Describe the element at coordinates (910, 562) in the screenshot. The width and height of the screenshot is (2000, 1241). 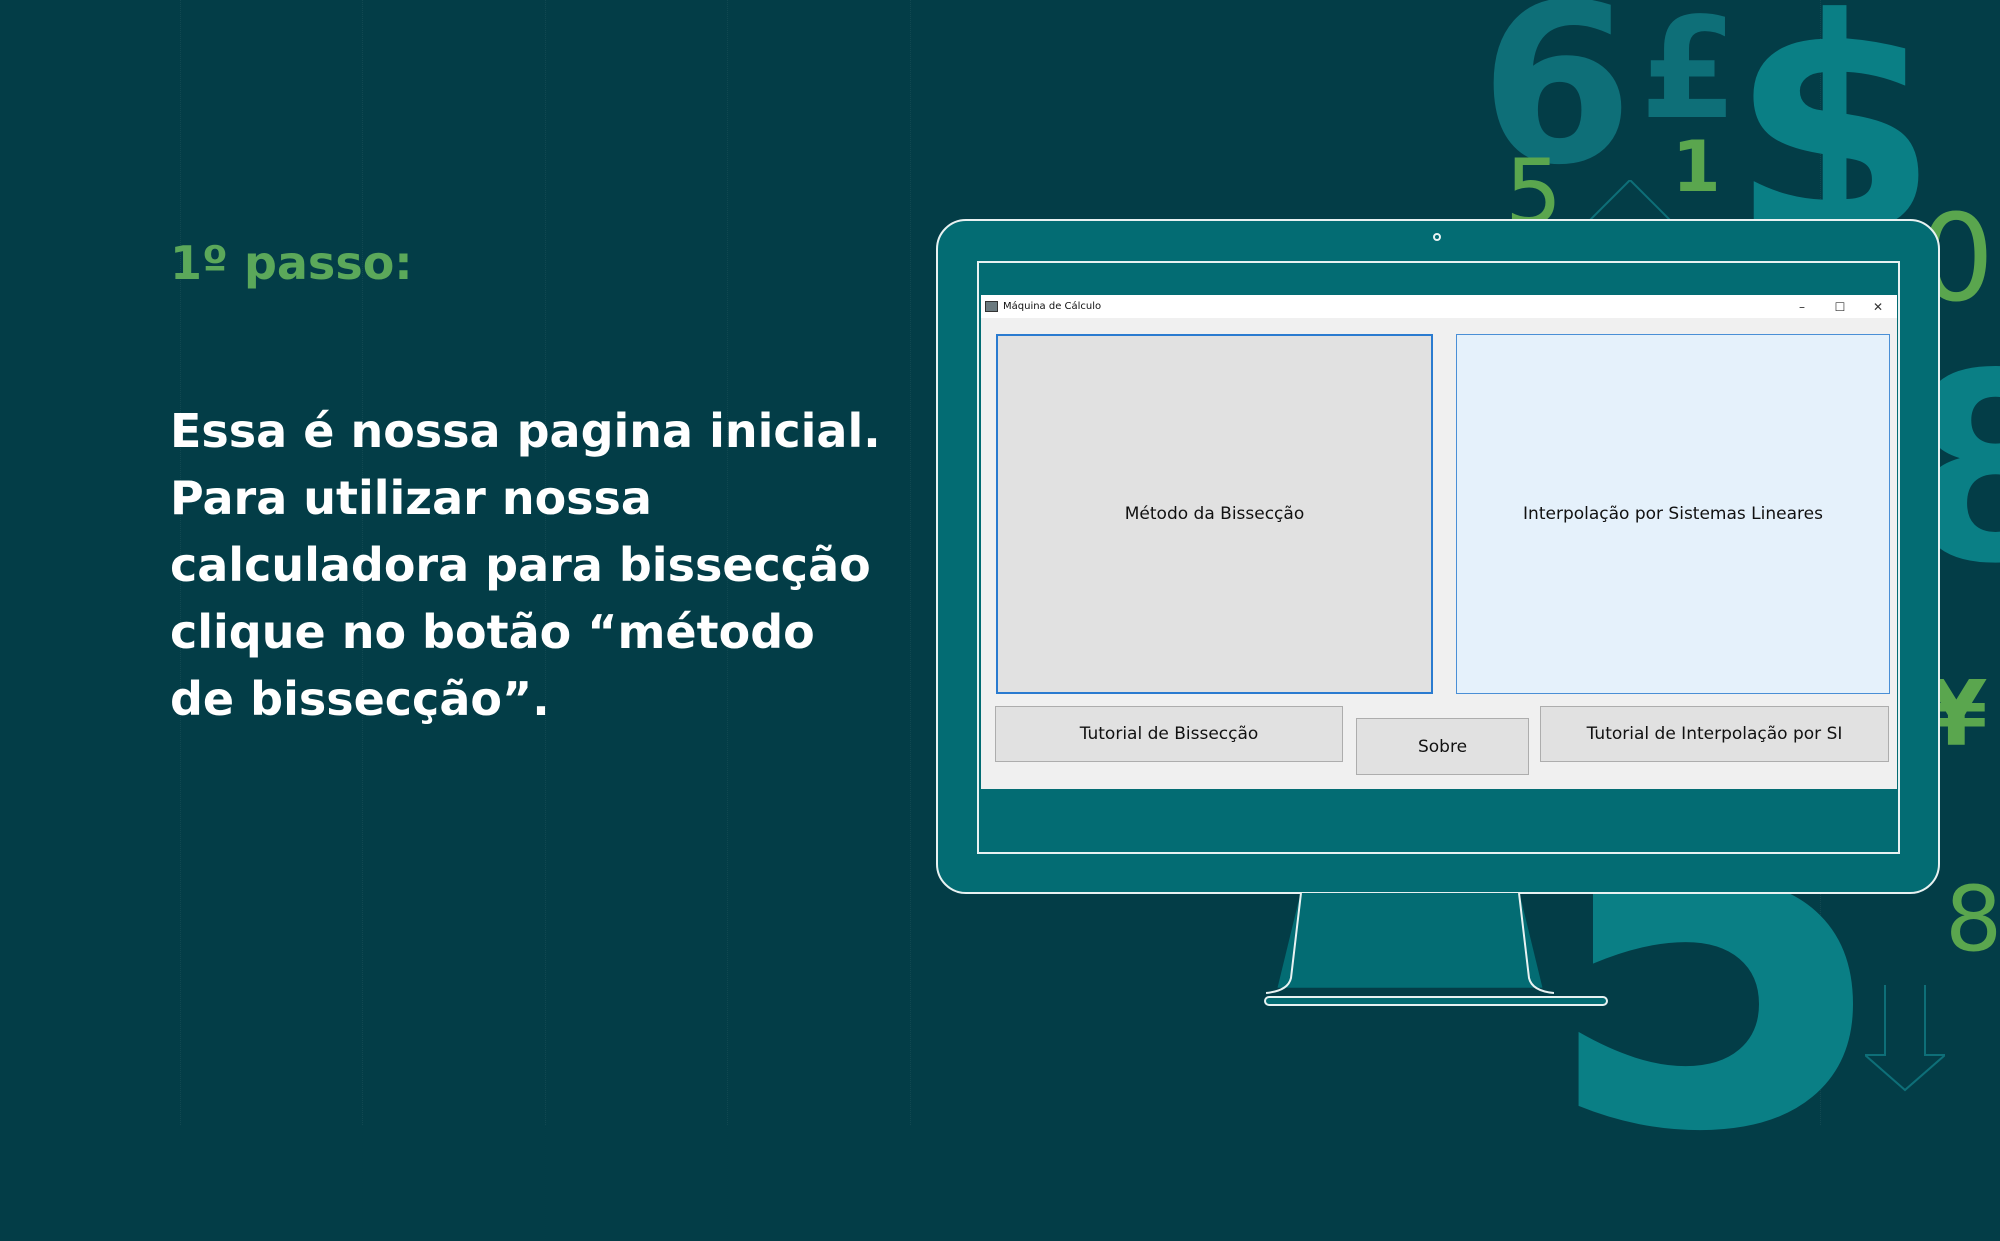
I see `guide-line` at that location.